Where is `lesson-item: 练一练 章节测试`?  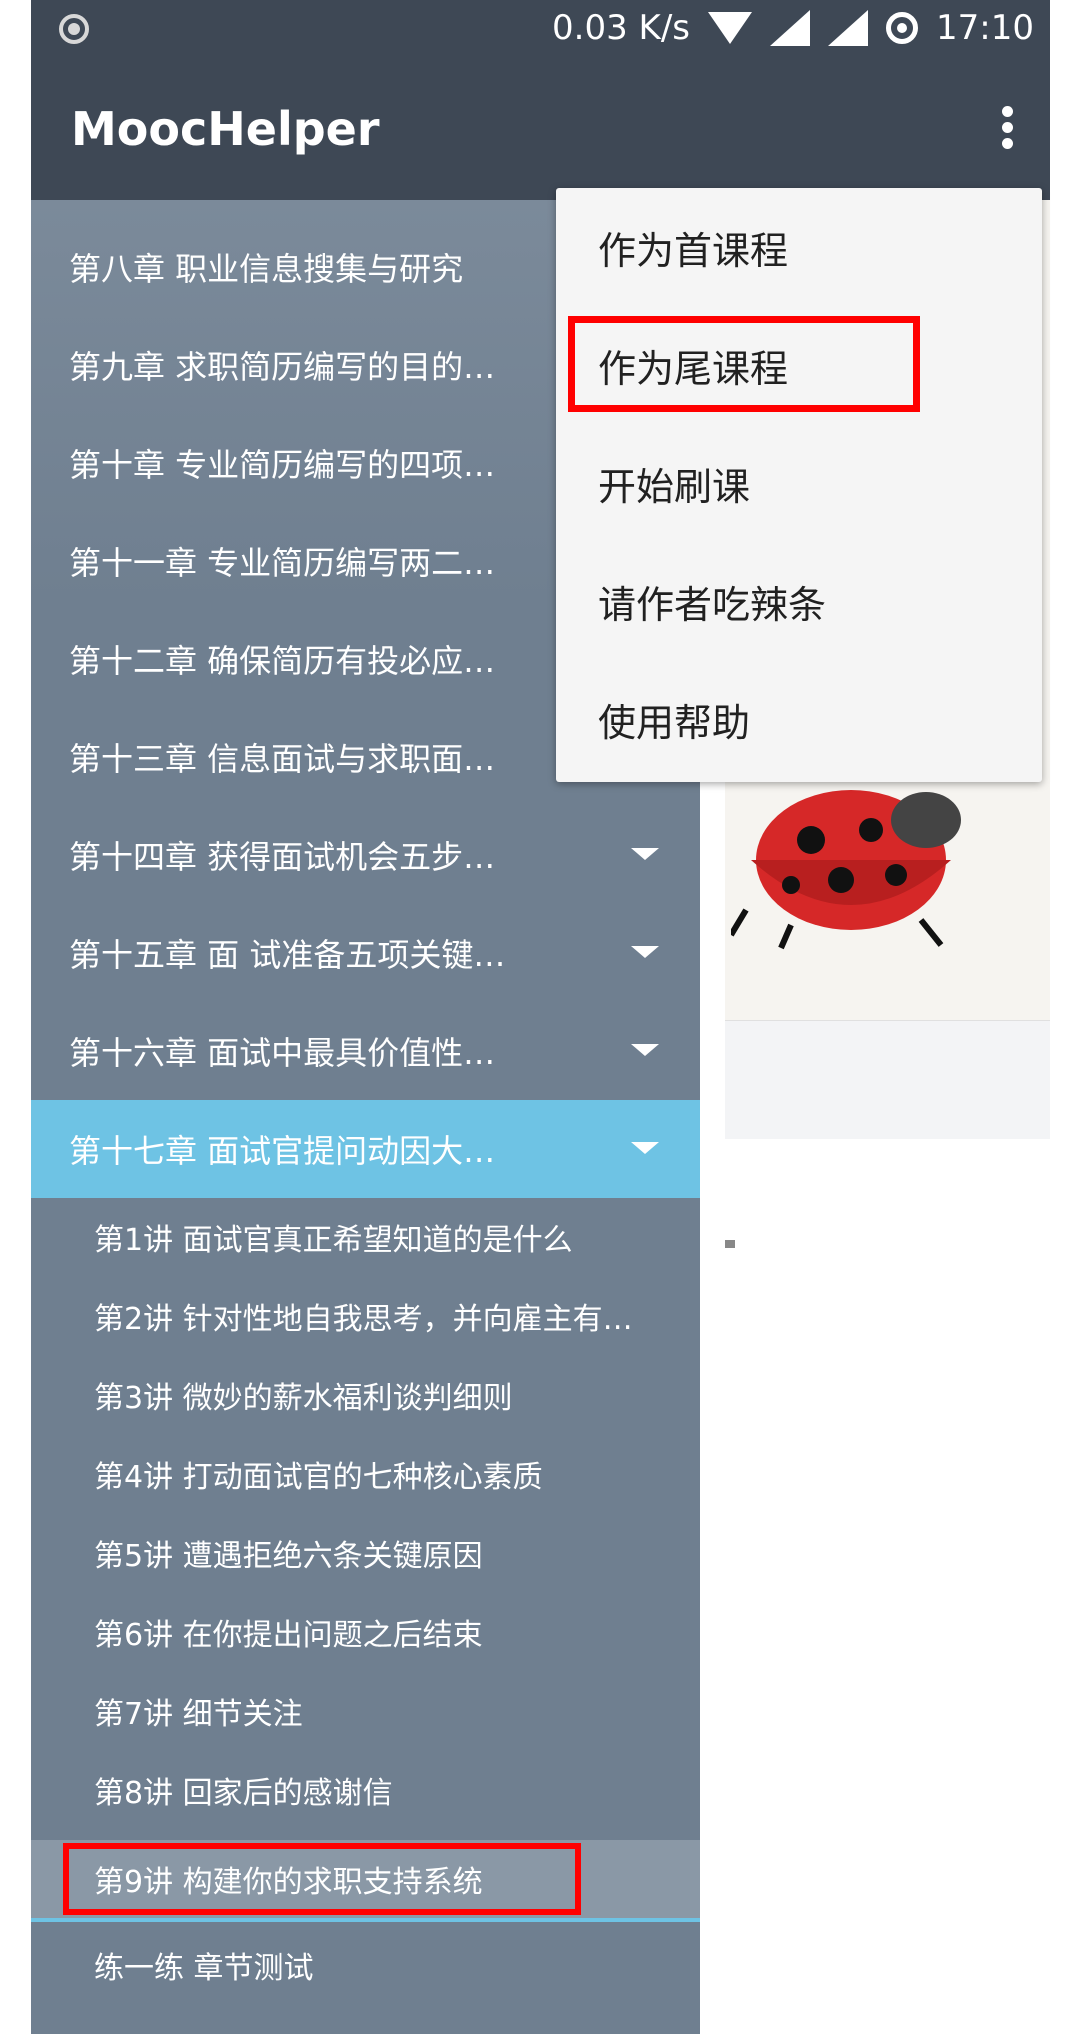 lesson-item: 练一练 章节测试 is located at coordinates (365, 1965).